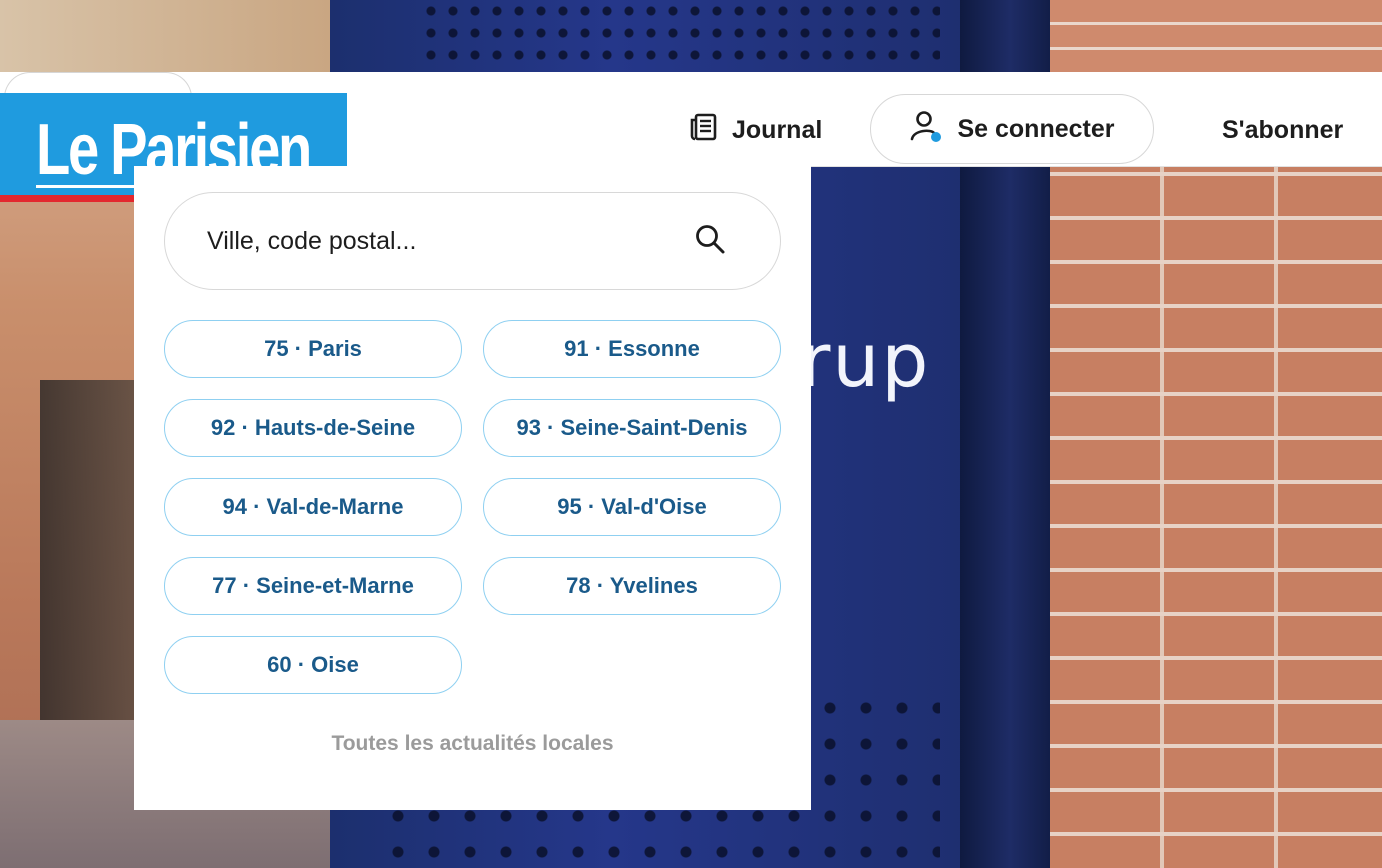  I want to click on location-search, so click(472, 241).